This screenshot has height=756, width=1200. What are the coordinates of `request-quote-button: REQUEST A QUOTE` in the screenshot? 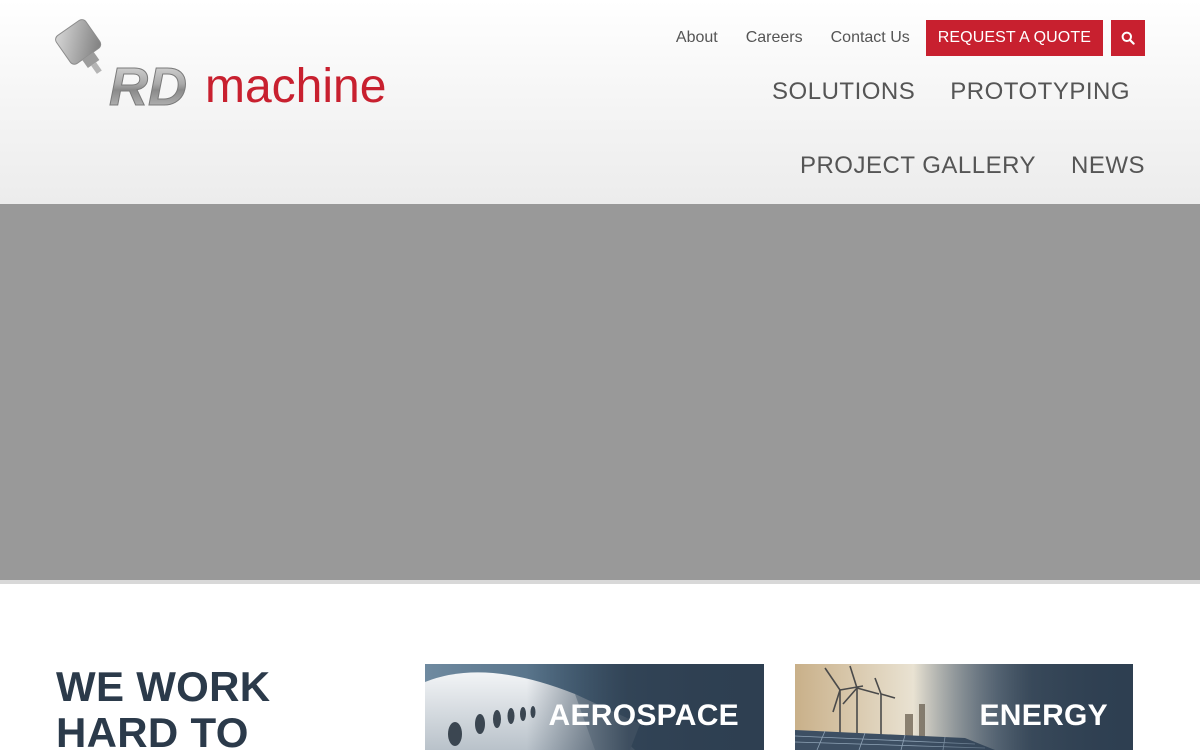 It's located at (1014, 38).